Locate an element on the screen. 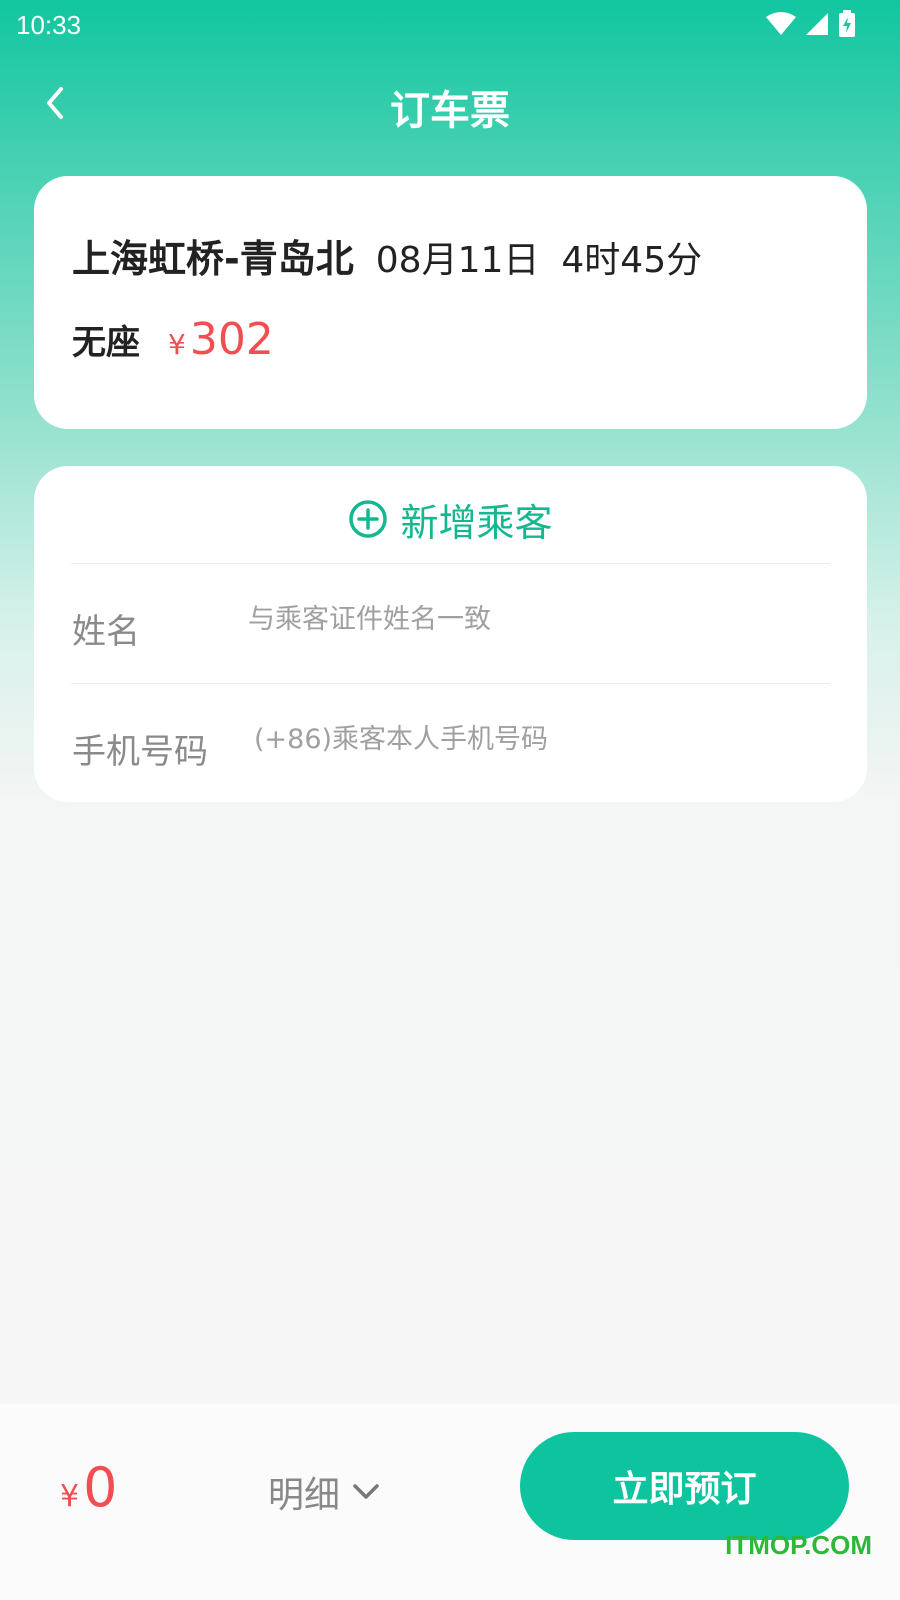 The image size is (900, 1600). name-label: 姓名 is located at coordinates (106, 632).